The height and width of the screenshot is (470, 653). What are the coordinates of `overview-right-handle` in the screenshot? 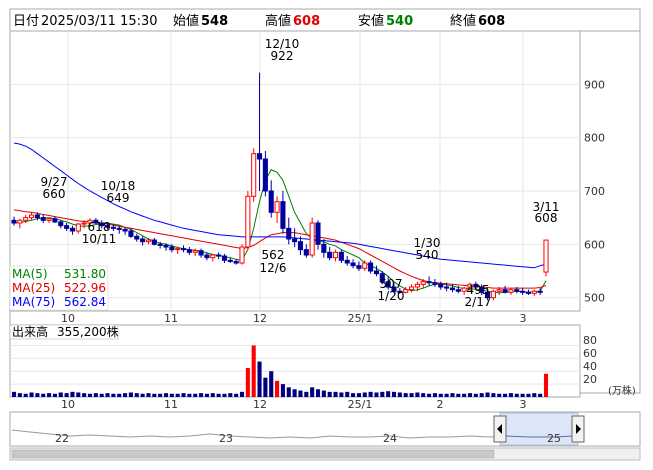 It's located at (578, 429).